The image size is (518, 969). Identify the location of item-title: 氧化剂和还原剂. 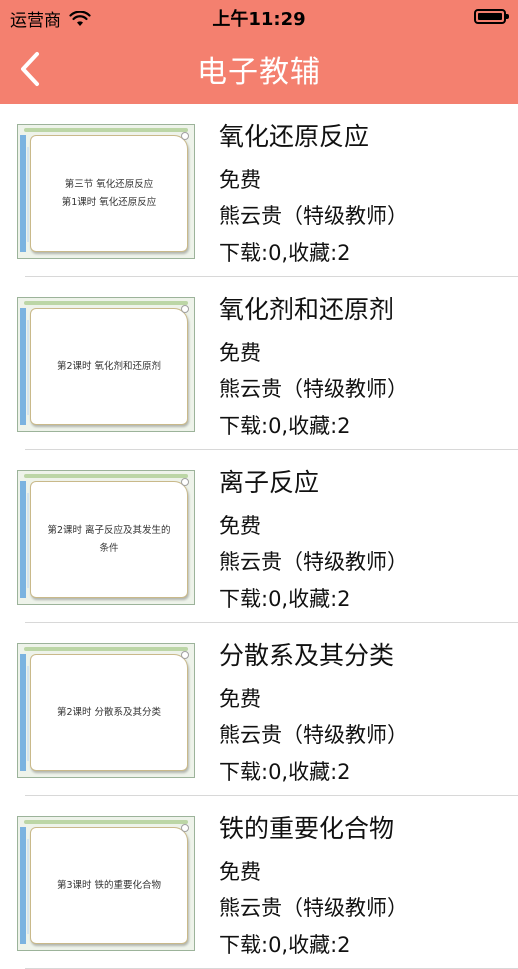
(307, 309).